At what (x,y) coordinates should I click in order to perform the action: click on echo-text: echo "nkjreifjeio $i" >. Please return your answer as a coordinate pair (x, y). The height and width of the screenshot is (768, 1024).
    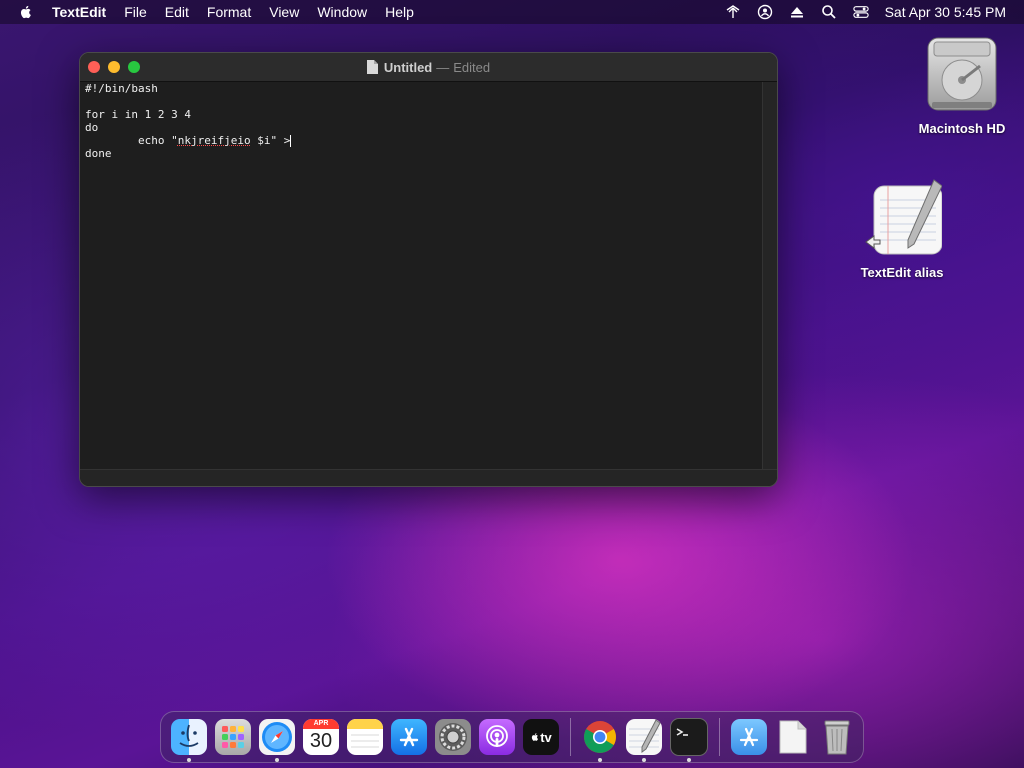
    Looking at the image, I should click on (188, 140).